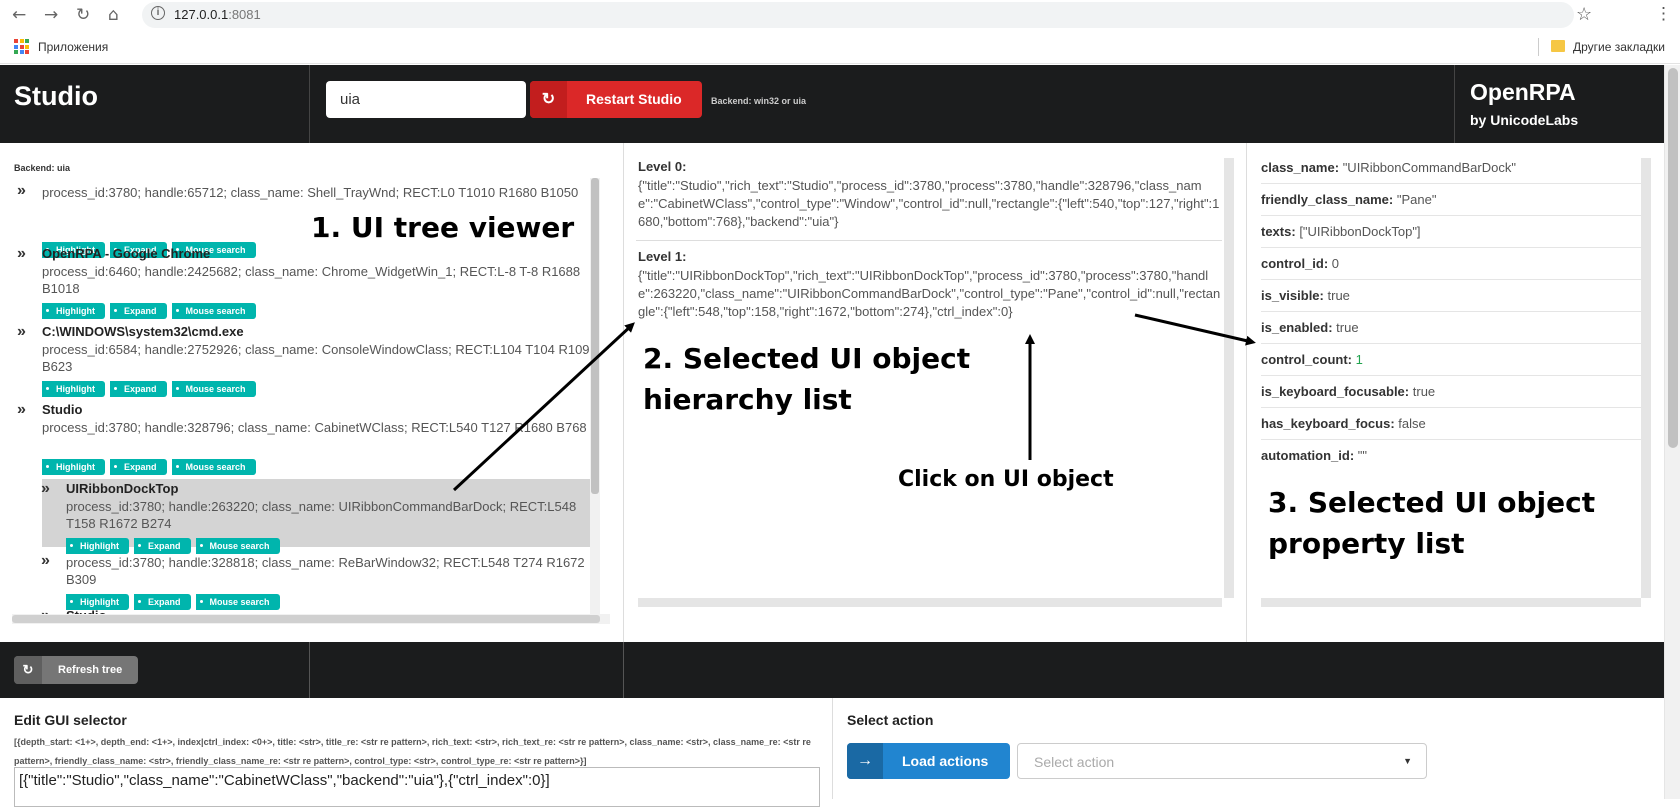  What do you see at coordinates (747, 399) in the screenshot?
I see `annotation-hierarchy-line2: hierarchy list` at bounding box center [747, 399].